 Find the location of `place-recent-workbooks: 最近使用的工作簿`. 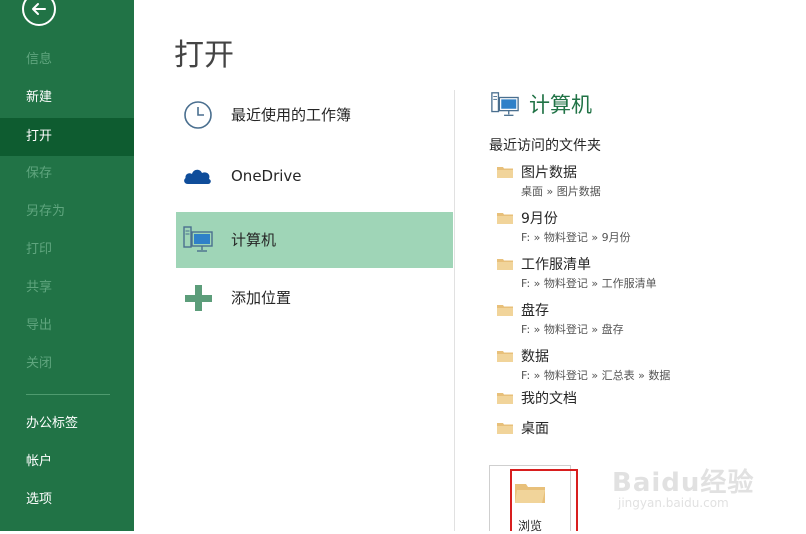

place-recent-workbooks: 最近使用的工作簿 is located at coordinates (314, 115).